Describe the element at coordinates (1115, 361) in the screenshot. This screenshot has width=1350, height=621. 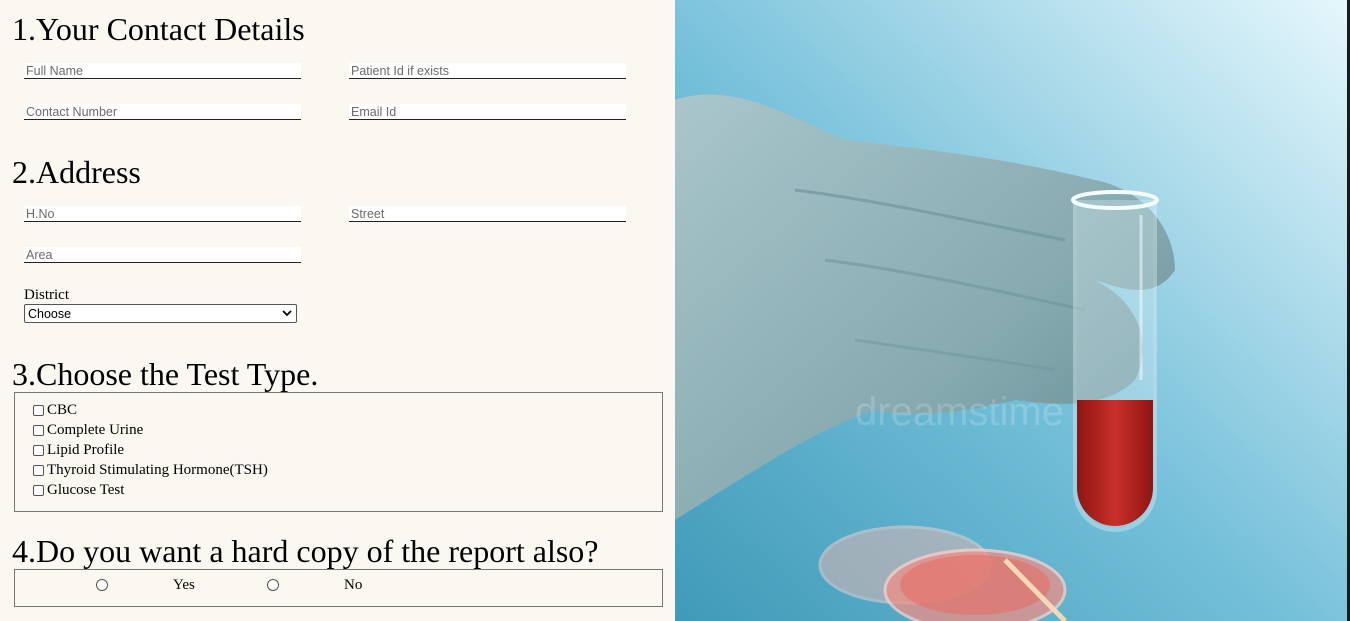
I see `test-tube` at that location.